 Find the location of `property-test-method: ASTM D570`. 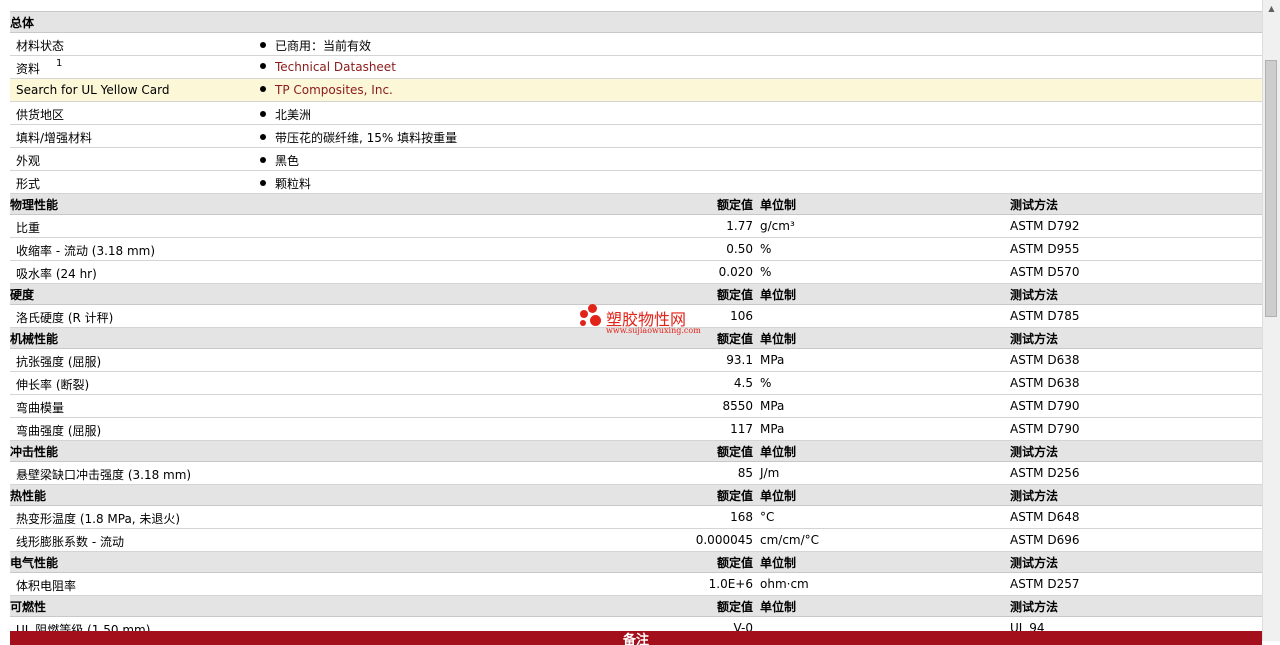

property-test-method: ASTM D570 is located at coordinates (1045, 272).